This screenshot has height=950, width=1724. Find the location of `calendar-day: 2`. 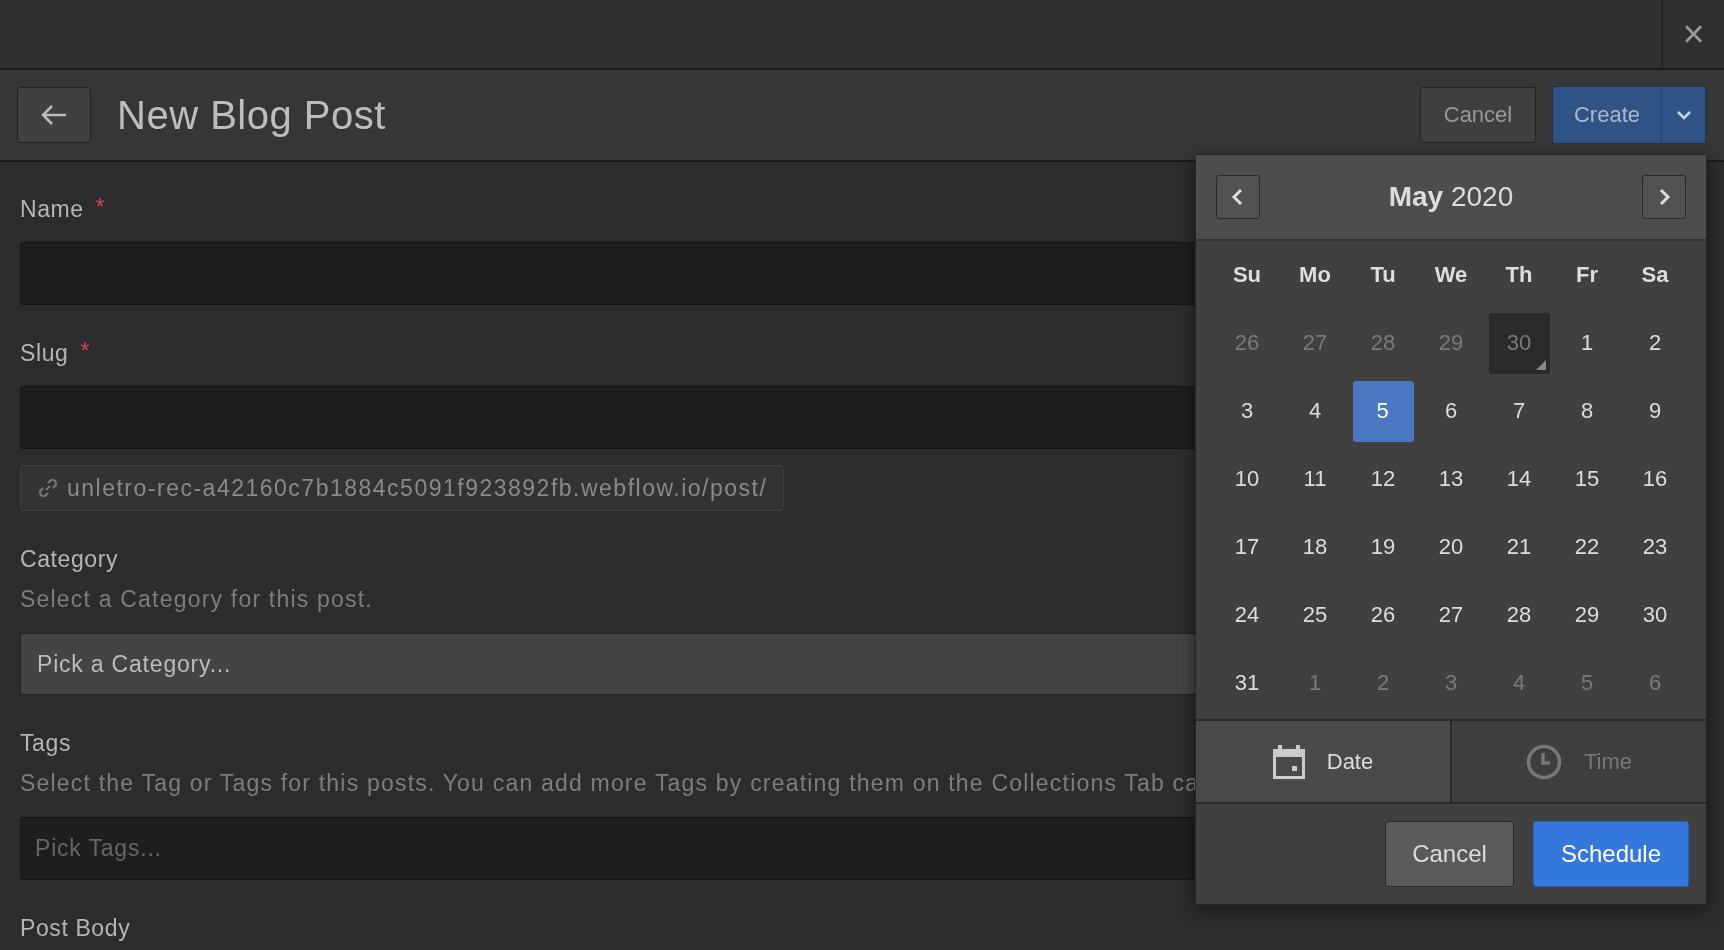

calendar-day: 2 is located at coordinates (1655, 343).